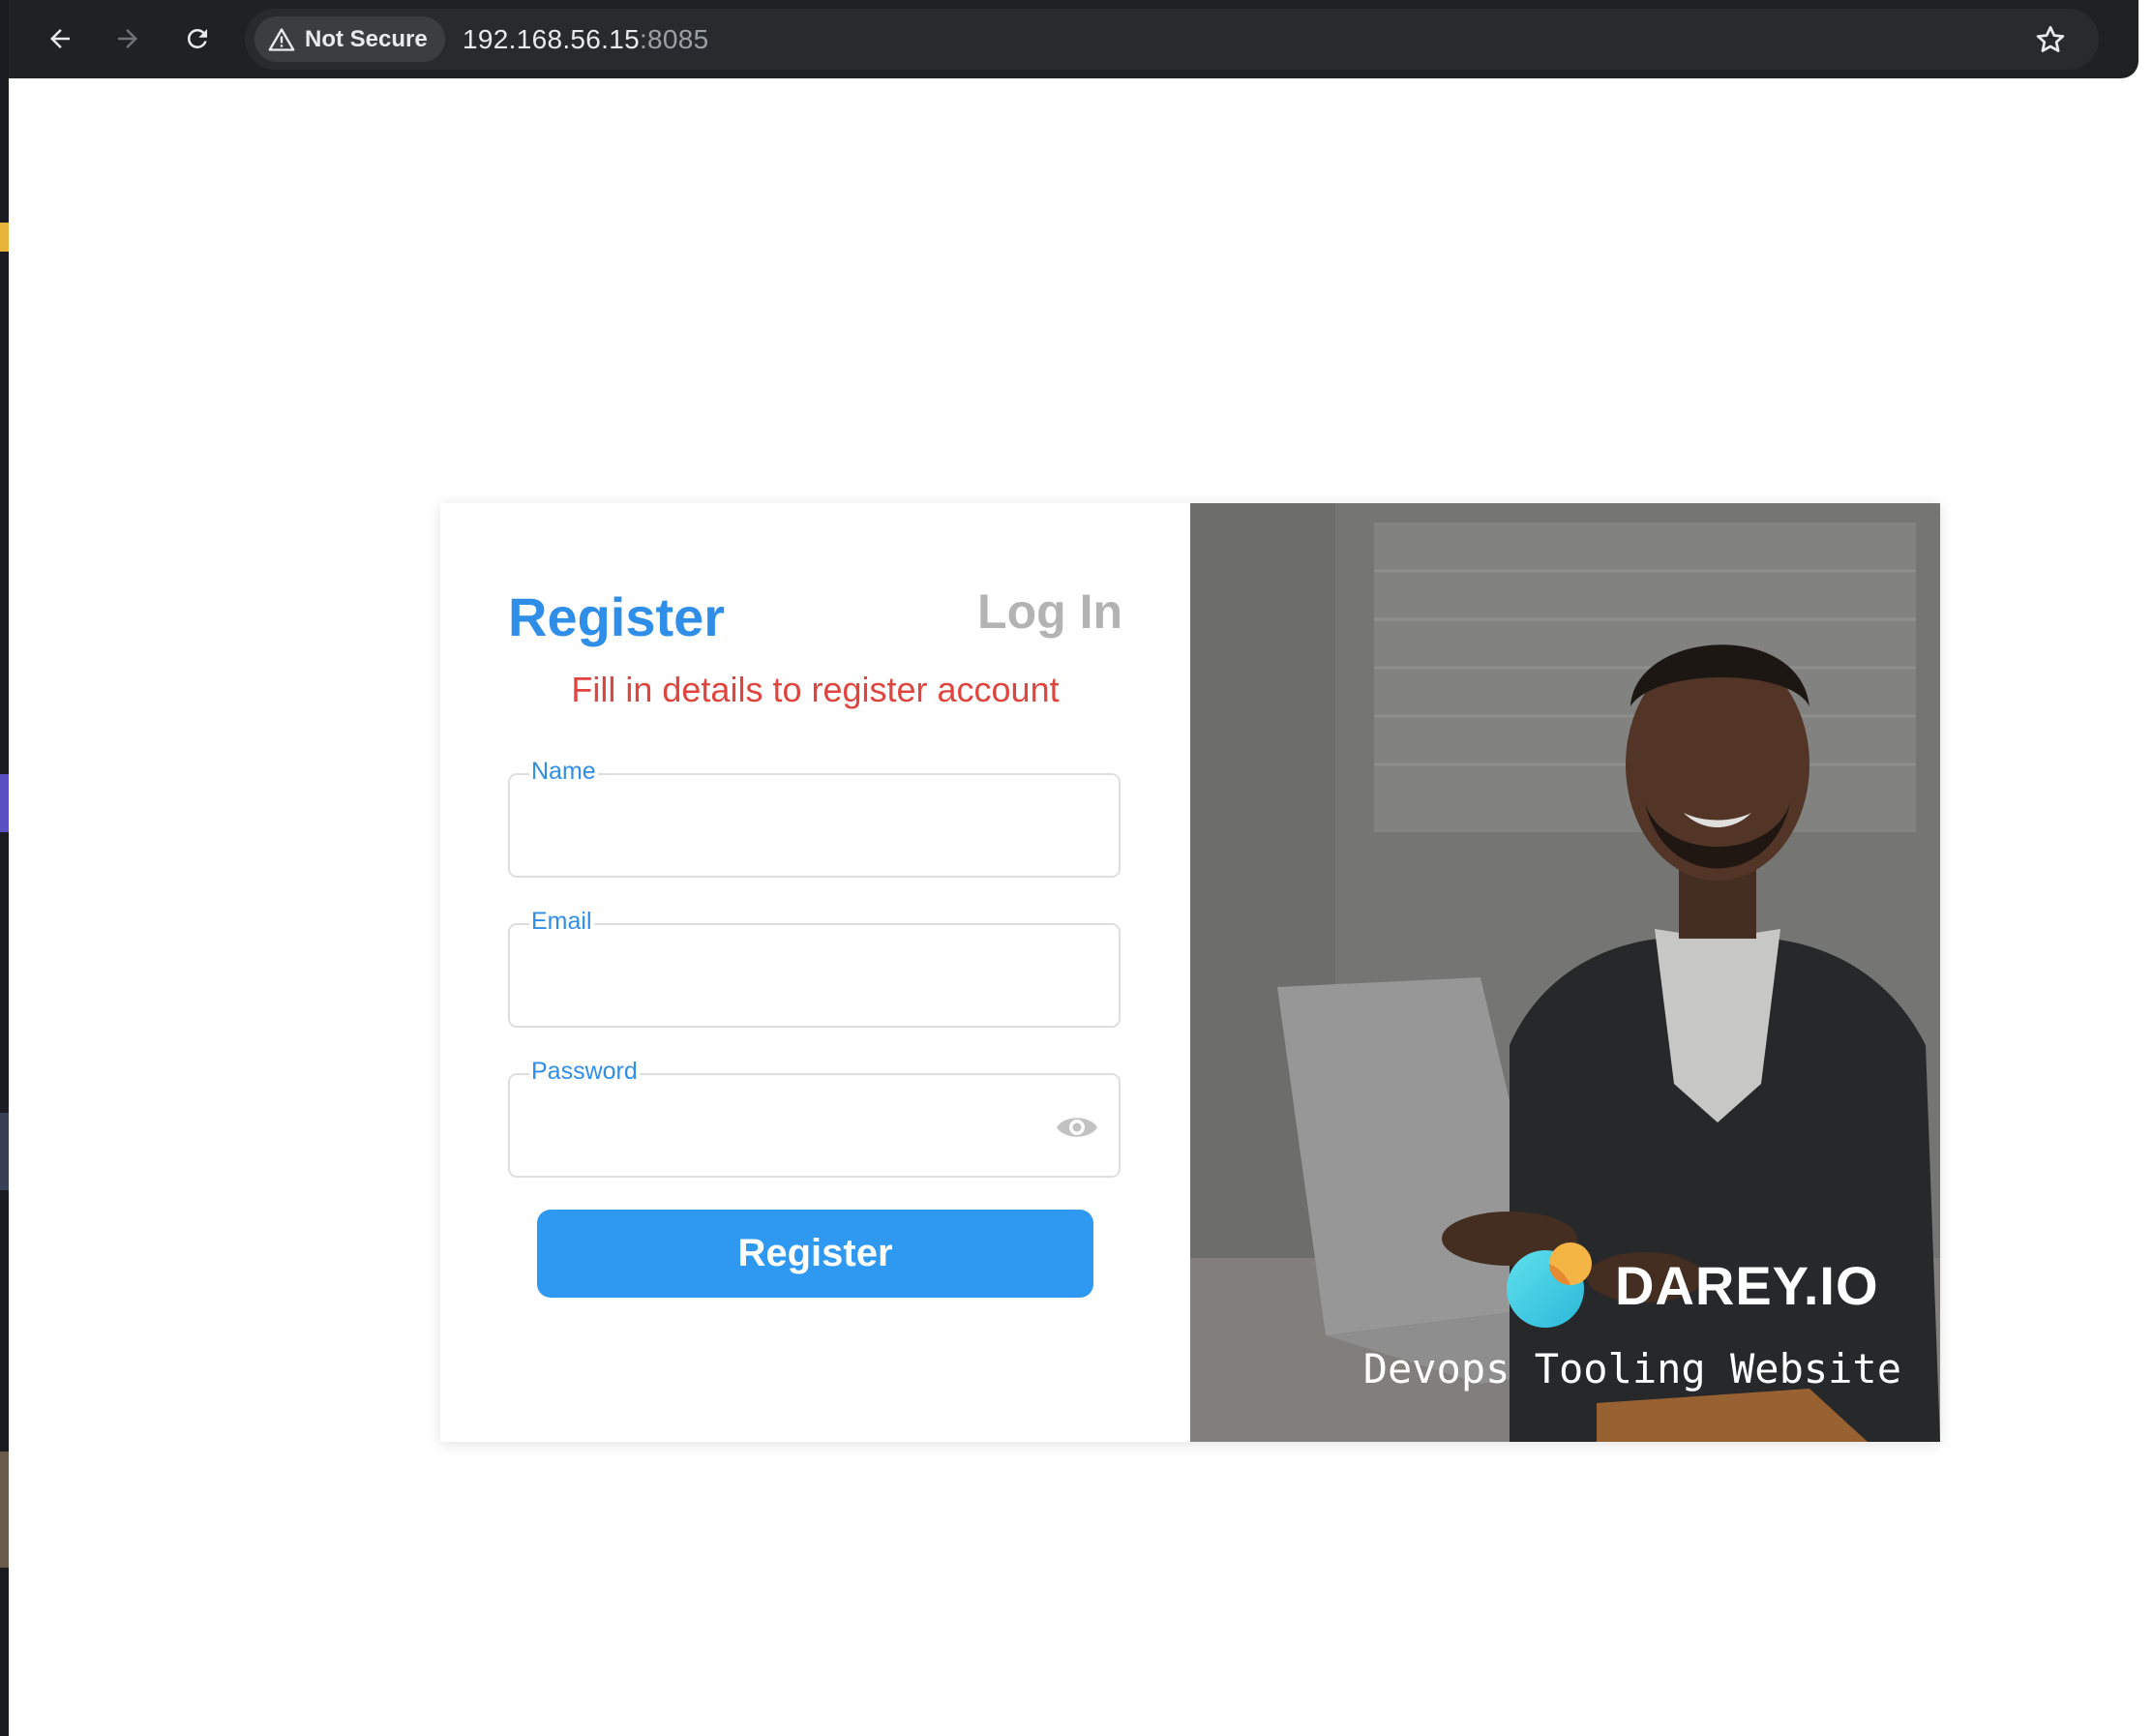 This screenshot has width=2153, height=1736. What do you see at coordinates (1172, 39) in the screenshot?
I see `address-bar: Not Secure 192.168.56.15:8085` at bounding box center [1172, 39].